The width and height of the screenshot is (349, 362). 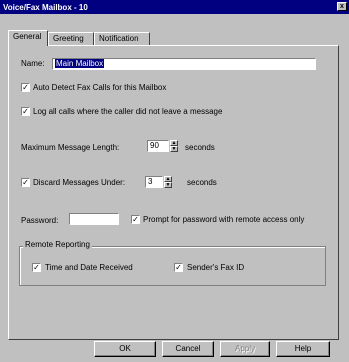 I want to click on max-length-unit: seconds, so click(x=200, y=147).